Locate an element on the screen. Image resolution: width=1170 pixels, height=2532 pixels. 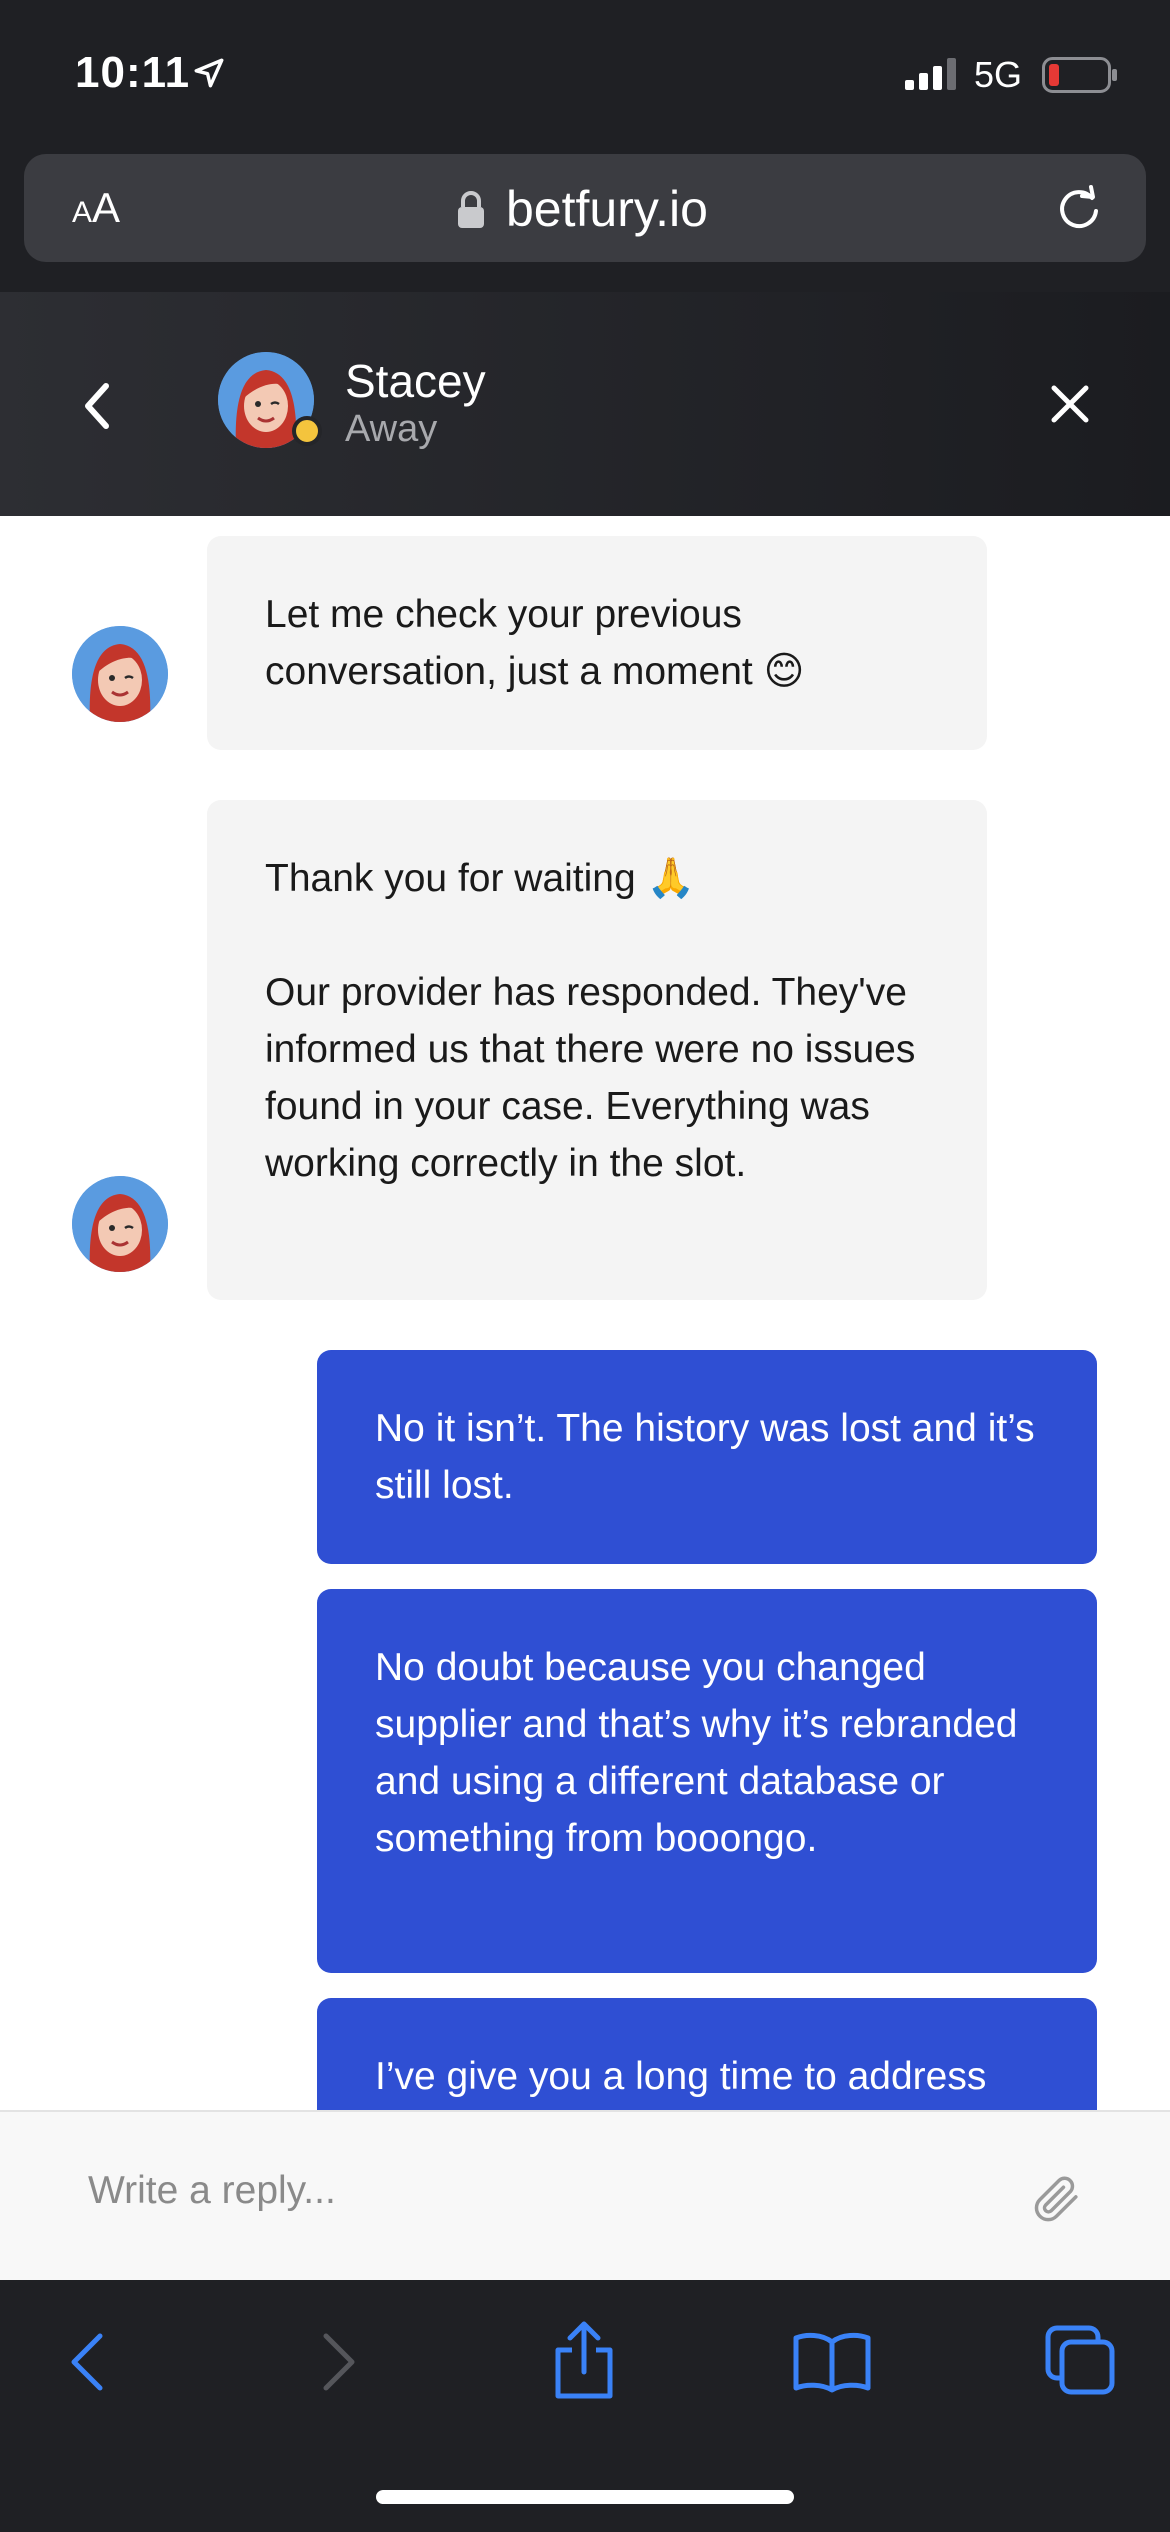
lock-icon is located at coordinates (471, 209).